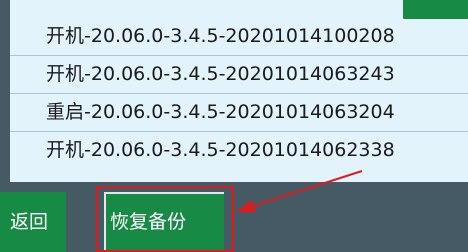 This screenshot has width=468, height=252. What do you see at coordinates (220, 150) in the screenshot?
I see `backup-item-label: 开机-20.06.0-3.4.5-20201014062338` at bounding box center [220, 150].